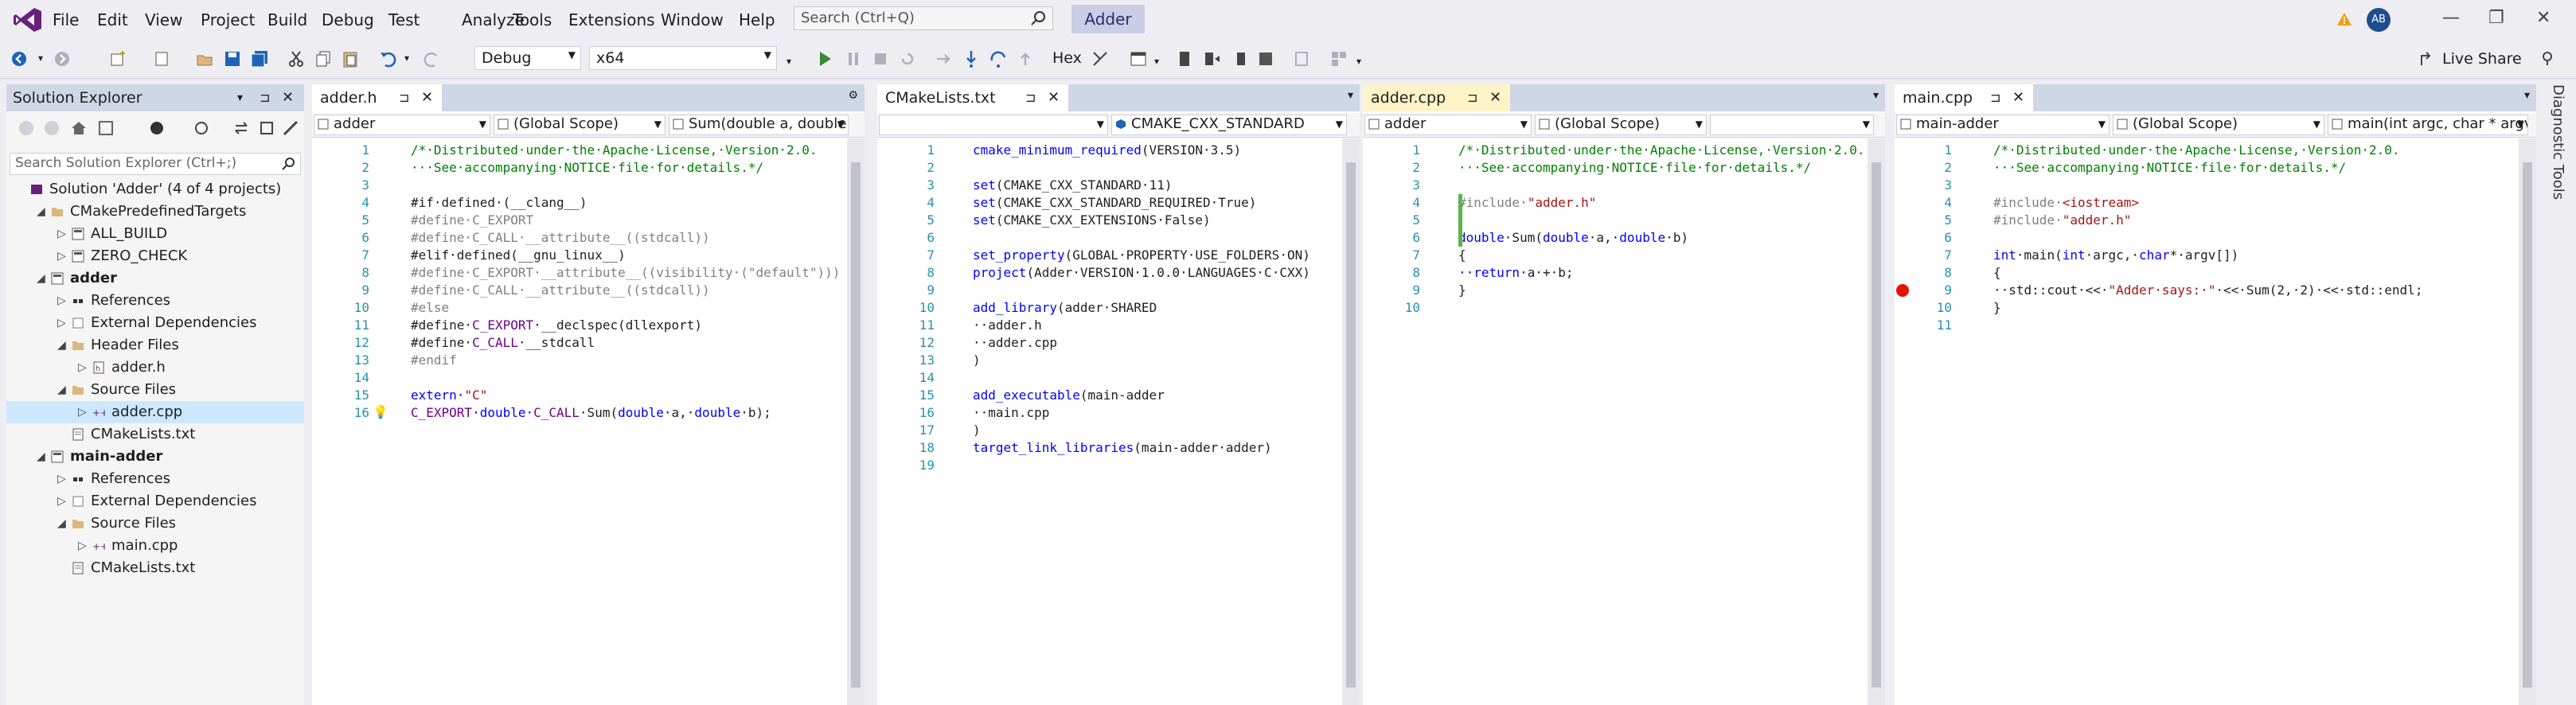  I want to click on feedback-icon, so click(2547, 58).